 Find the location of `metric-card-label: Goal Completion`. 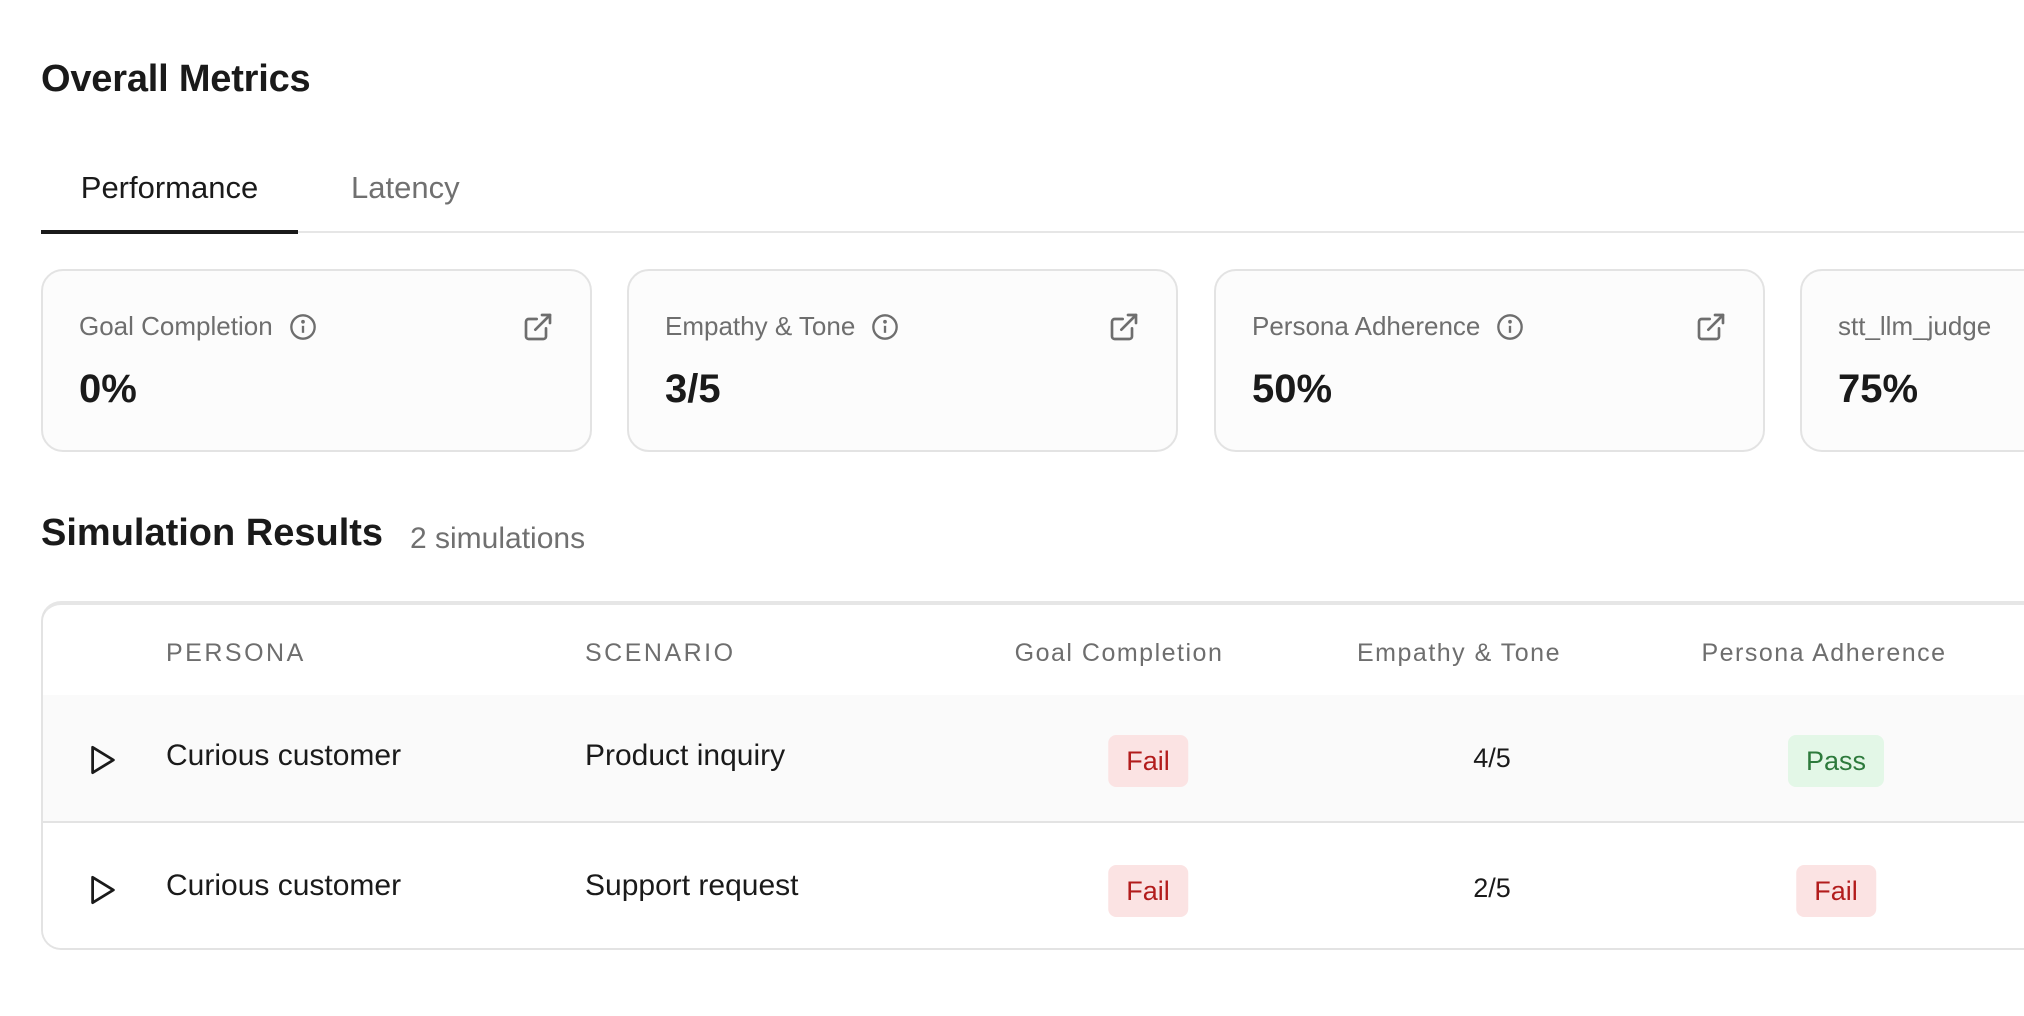

metric-card-label: Goal Completion is located at coordinates (198, 326).